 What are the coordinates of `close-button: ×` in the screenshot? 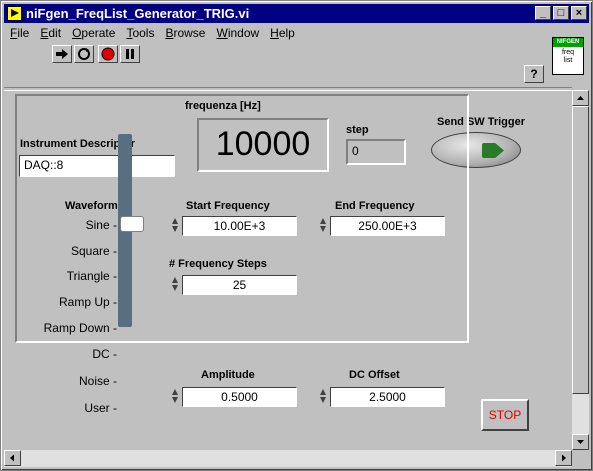 It's located at (579, 13).